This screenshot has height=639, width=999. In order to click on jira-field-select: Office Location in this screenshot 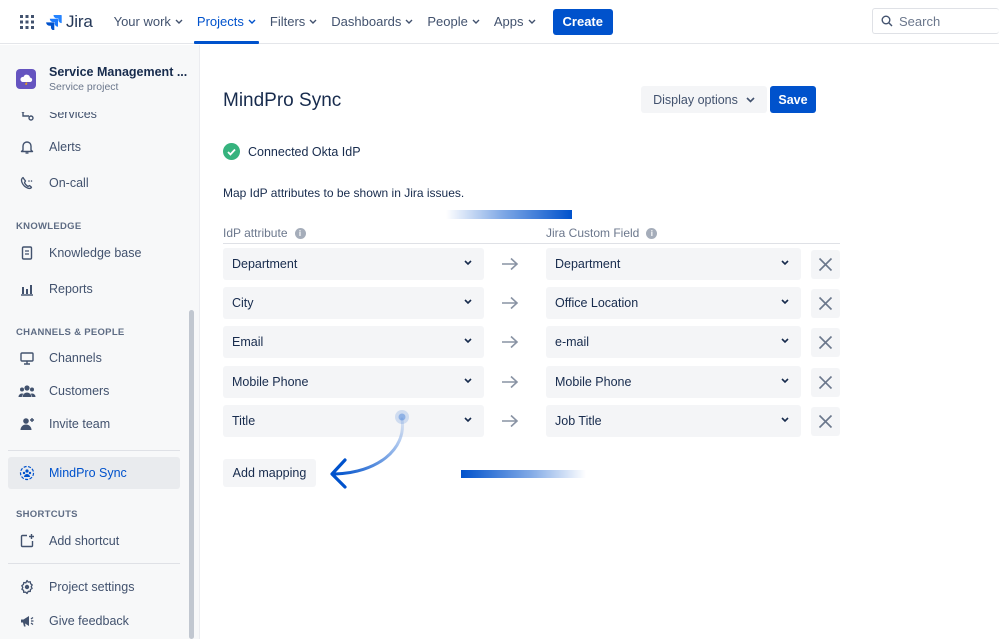, I will do `click(673, 303)`.